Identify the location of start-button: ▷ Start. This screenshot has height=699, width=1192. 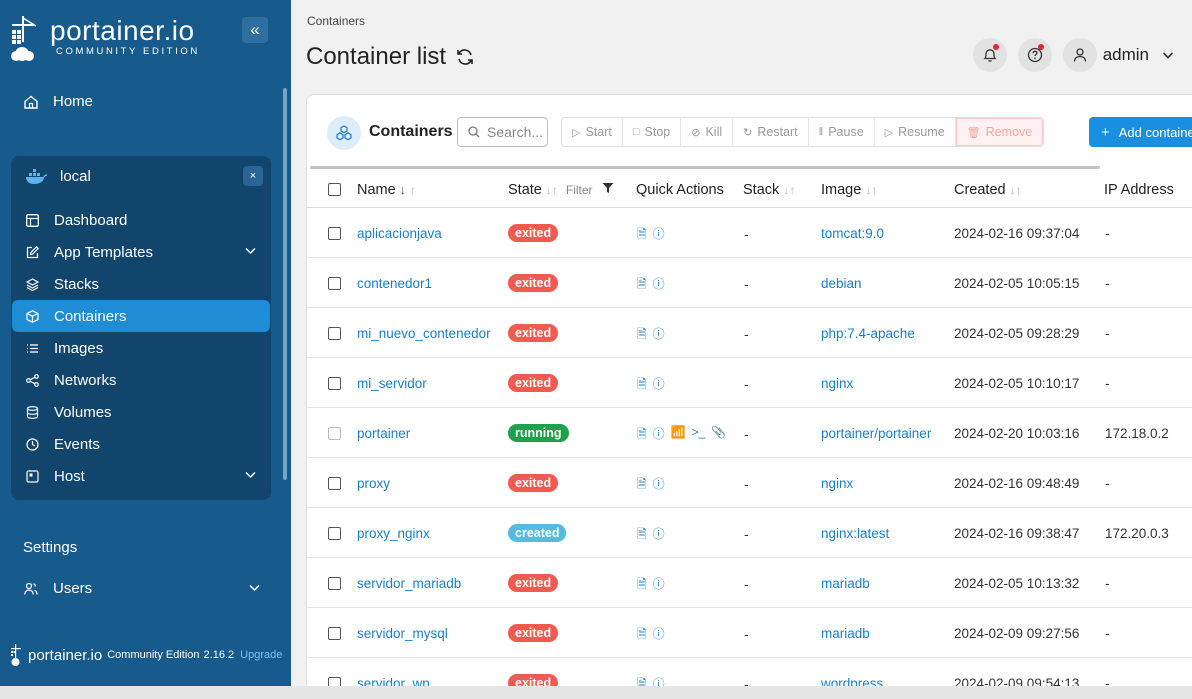
(592, 132).